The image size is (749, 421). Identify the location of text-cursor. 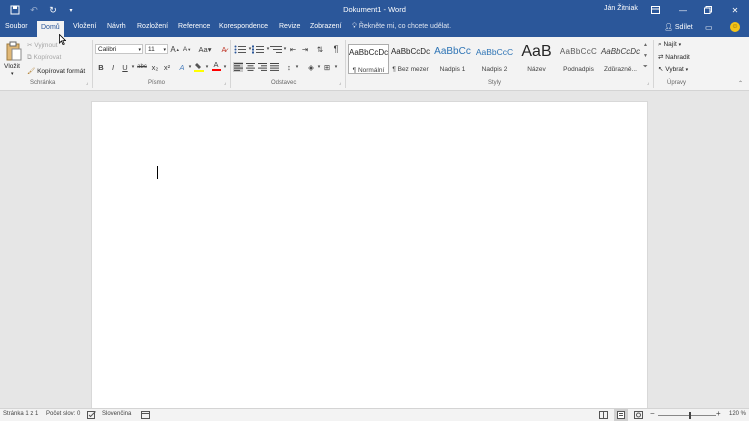
(157, 172).